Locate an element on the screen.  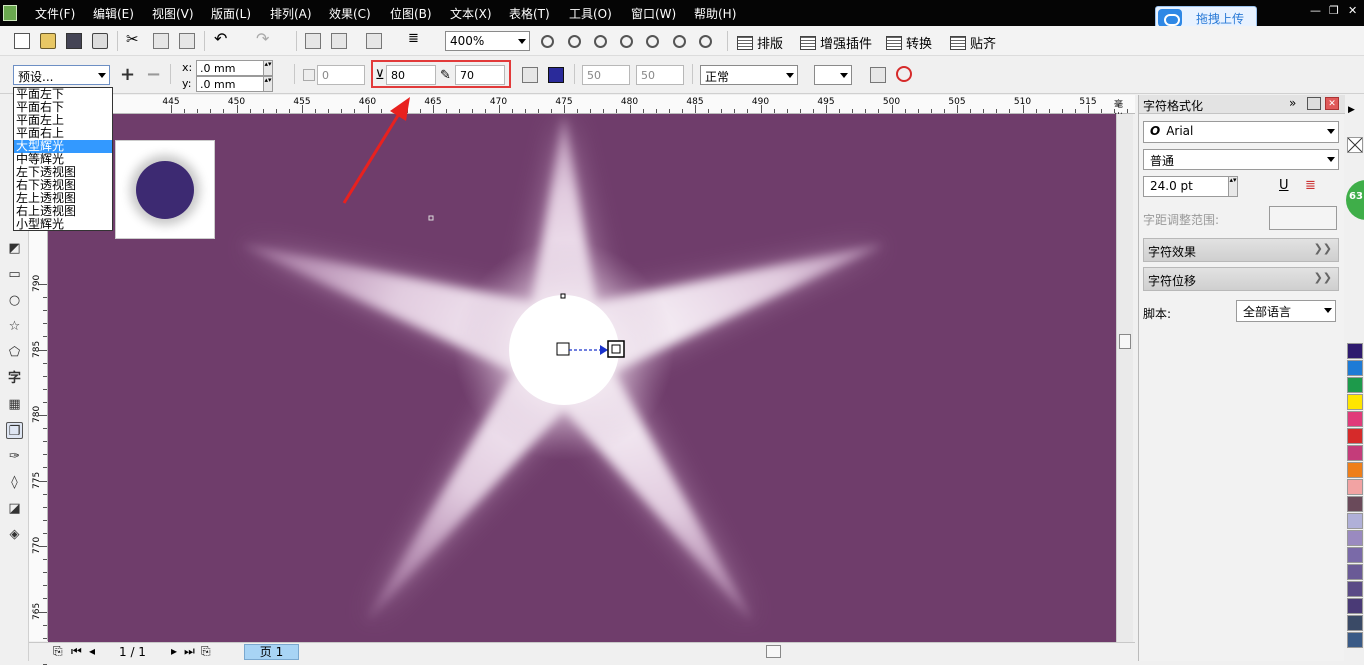
font-select: O Arial is located at coordinates (1241, 132).